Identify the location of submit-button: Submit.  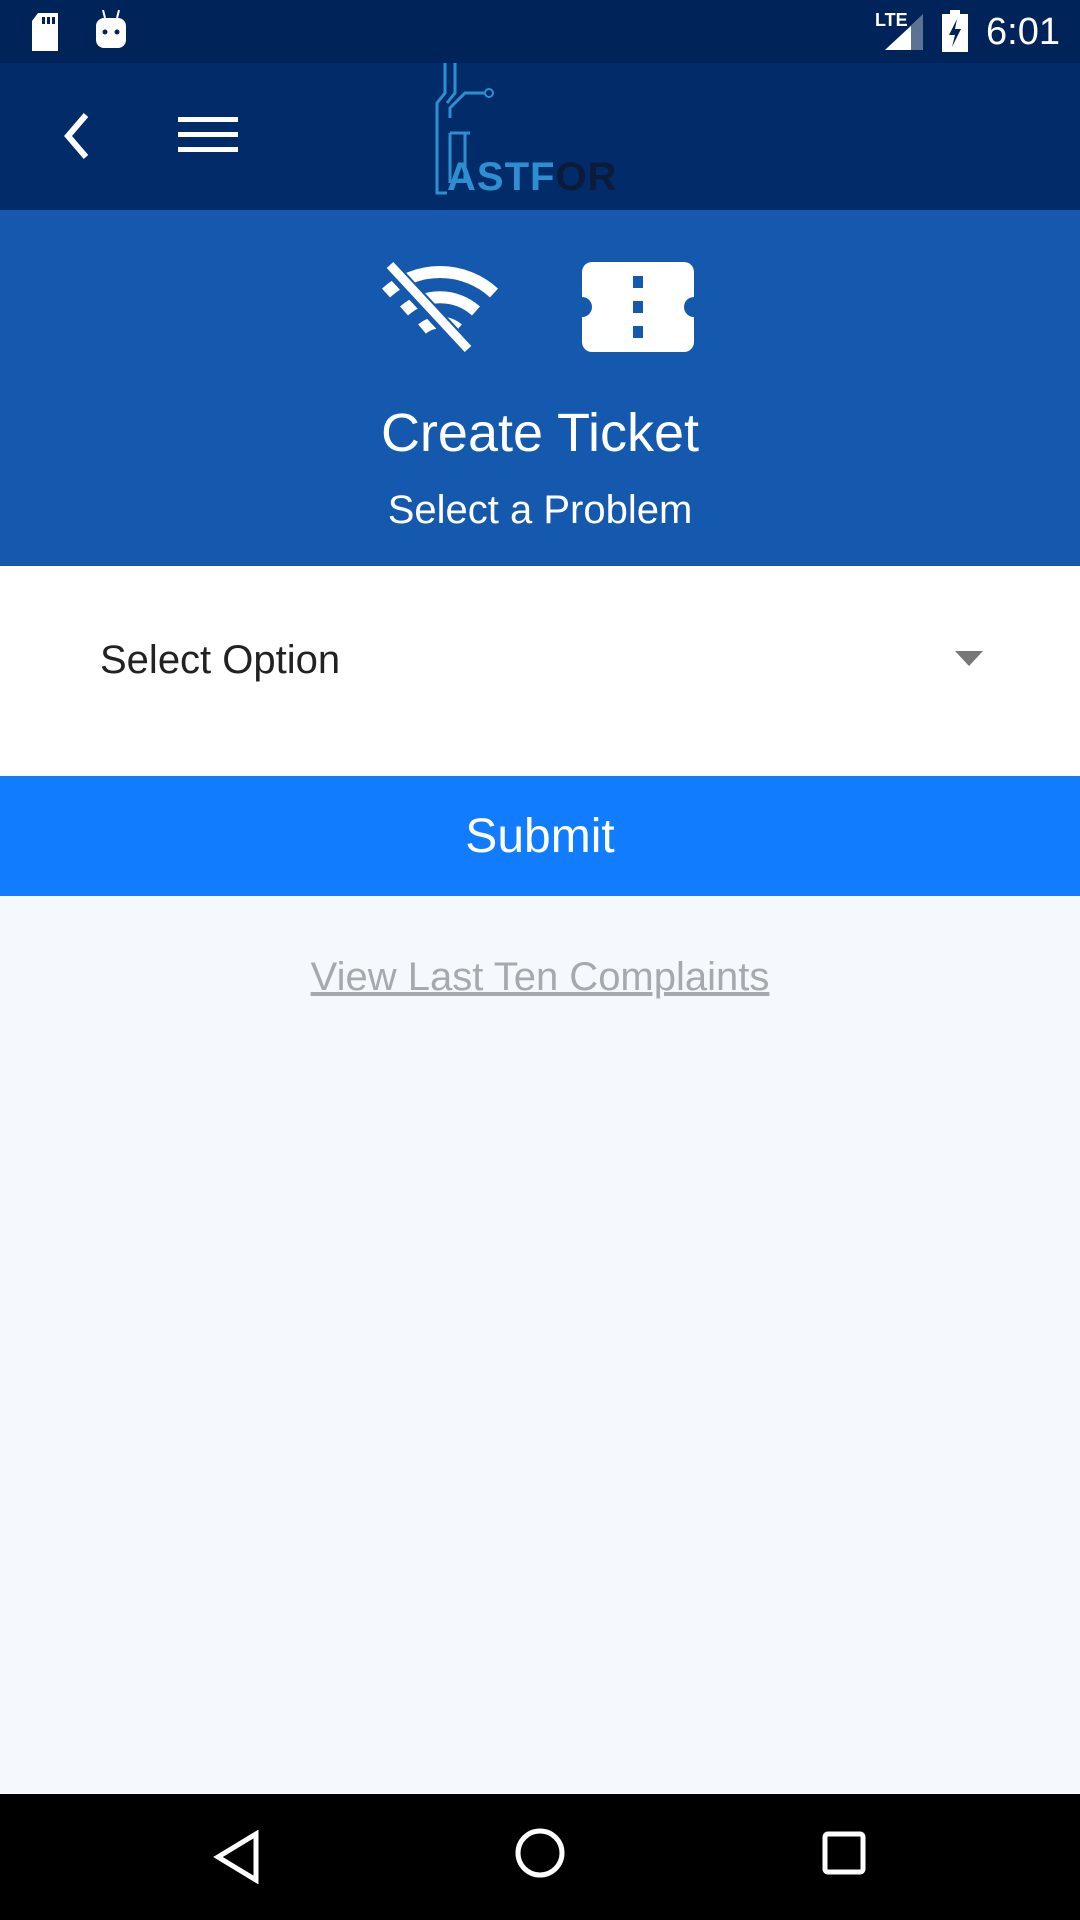
(540, 836).